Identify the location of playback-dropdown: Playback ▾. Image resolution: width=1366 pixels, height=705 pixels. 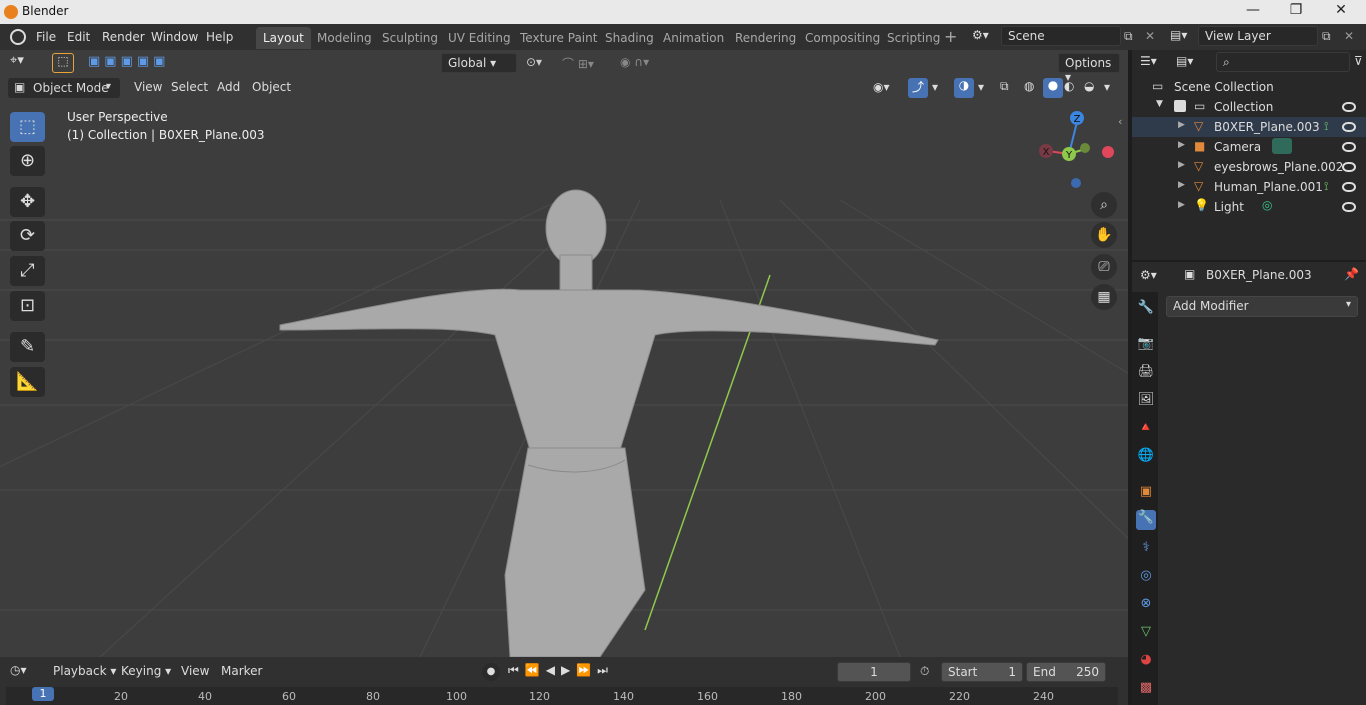
(84, 672).